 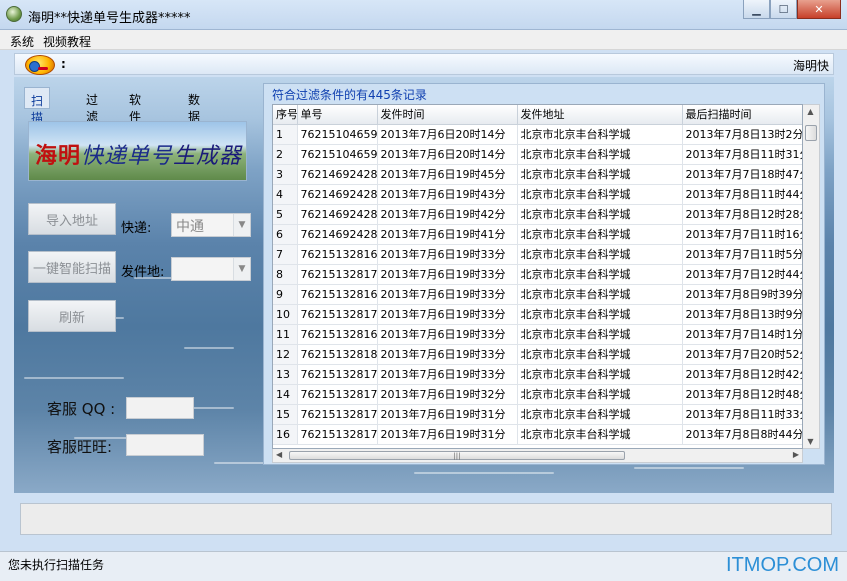 I want to click on wangwang-field, so click(x=165, y=445).